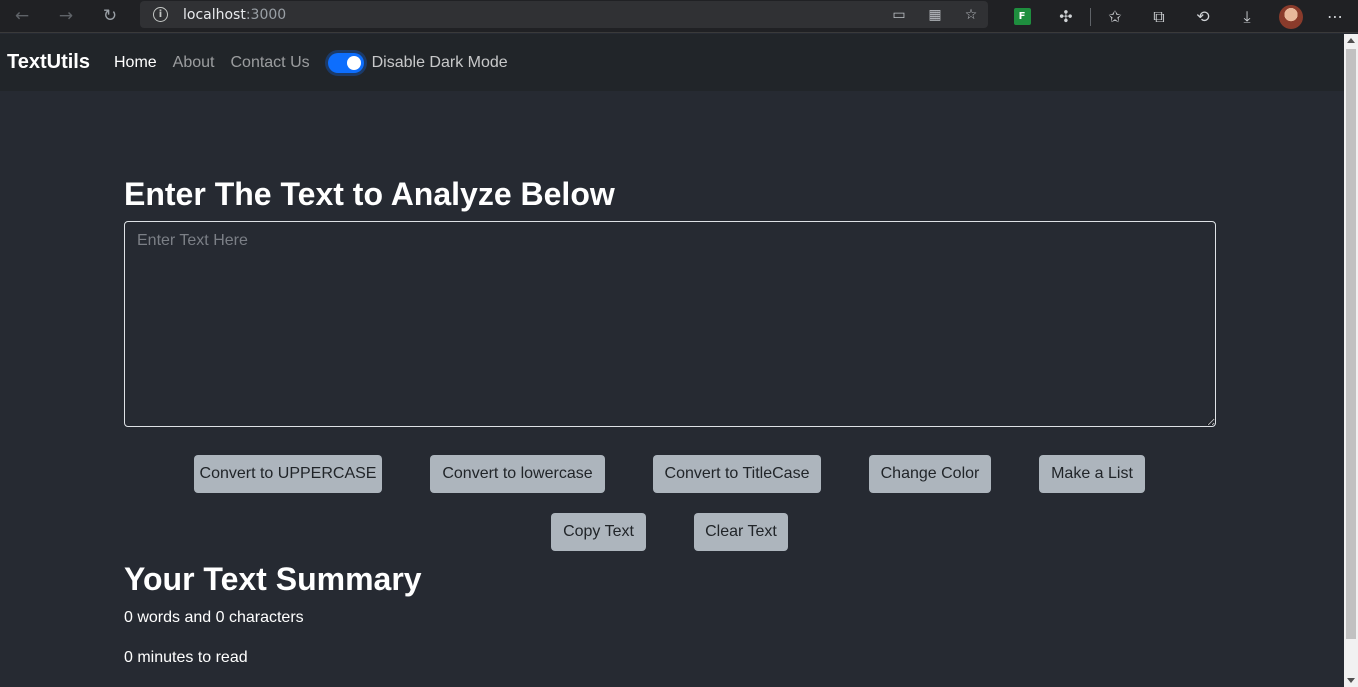 The image size is (1358, 687). What do you see at coordinates (1159, 16) in the screenshot?
I see `collections-icon: ⧉` at bounding box center [1159, 16].